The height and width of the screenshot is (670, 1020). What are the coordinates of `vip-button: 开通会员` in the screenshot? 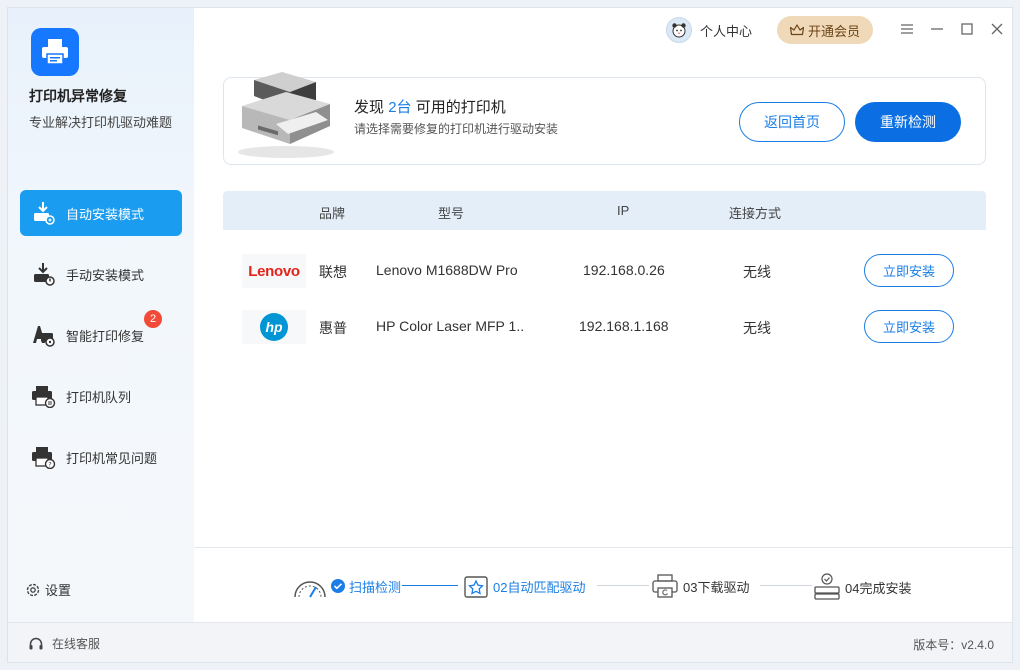 It's located at (825, 30).